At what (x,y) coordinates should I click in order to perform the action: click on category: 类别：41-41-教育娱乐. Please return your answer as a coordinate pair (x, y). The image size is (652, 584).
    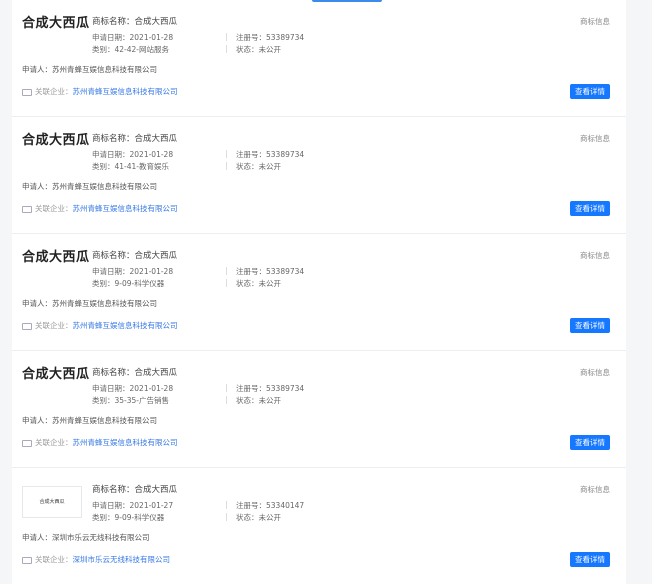
    Looking at the image, I should click on (130, 166).